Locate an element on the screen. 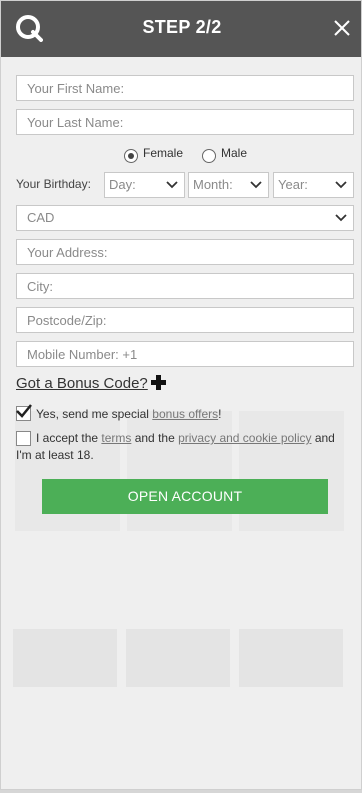 This screenshot has height=793, width=362. male-radio is located at coordinates (209, 156).